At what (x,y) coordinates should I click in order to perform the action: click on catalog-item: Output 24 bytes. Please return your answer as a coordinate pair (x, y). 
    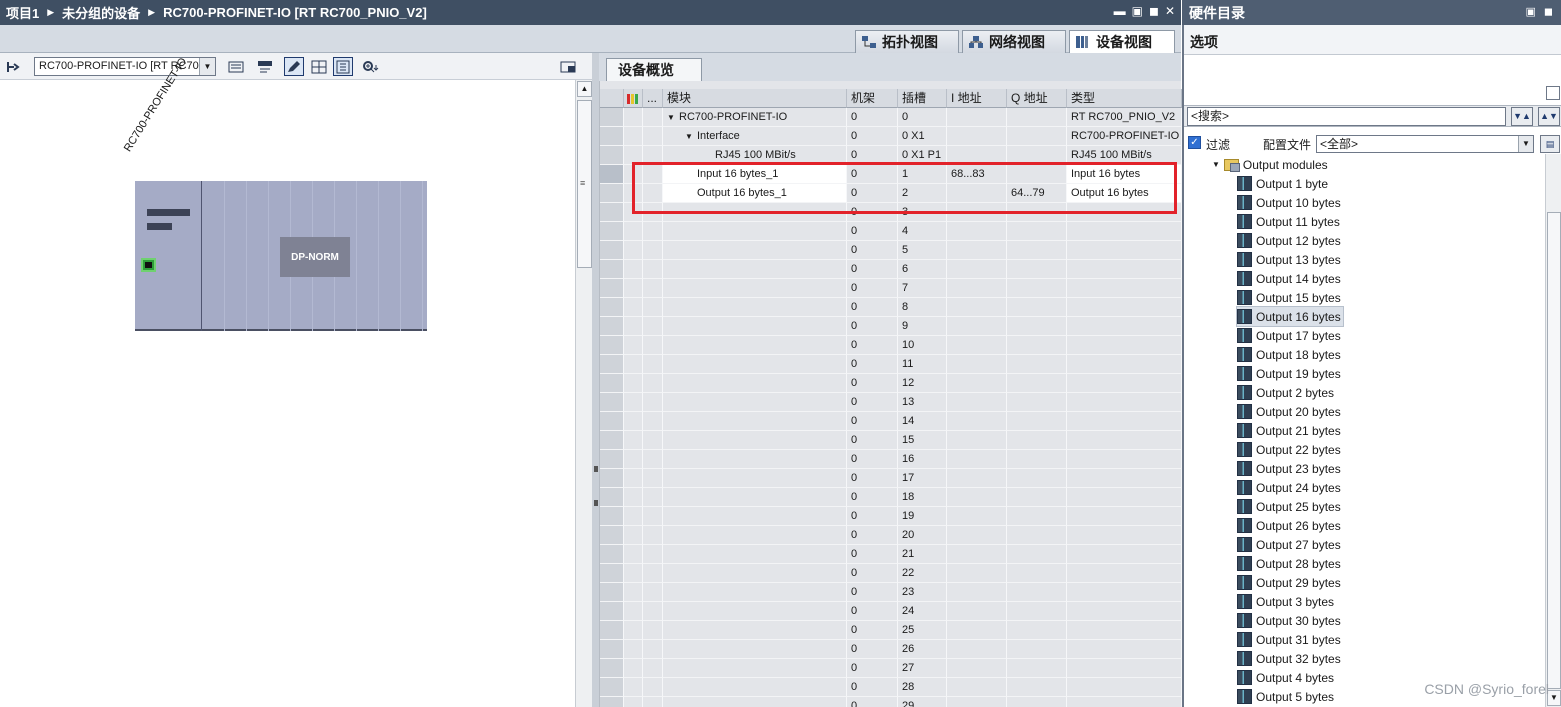
    Looking at the image, I should click on (1290, 487).